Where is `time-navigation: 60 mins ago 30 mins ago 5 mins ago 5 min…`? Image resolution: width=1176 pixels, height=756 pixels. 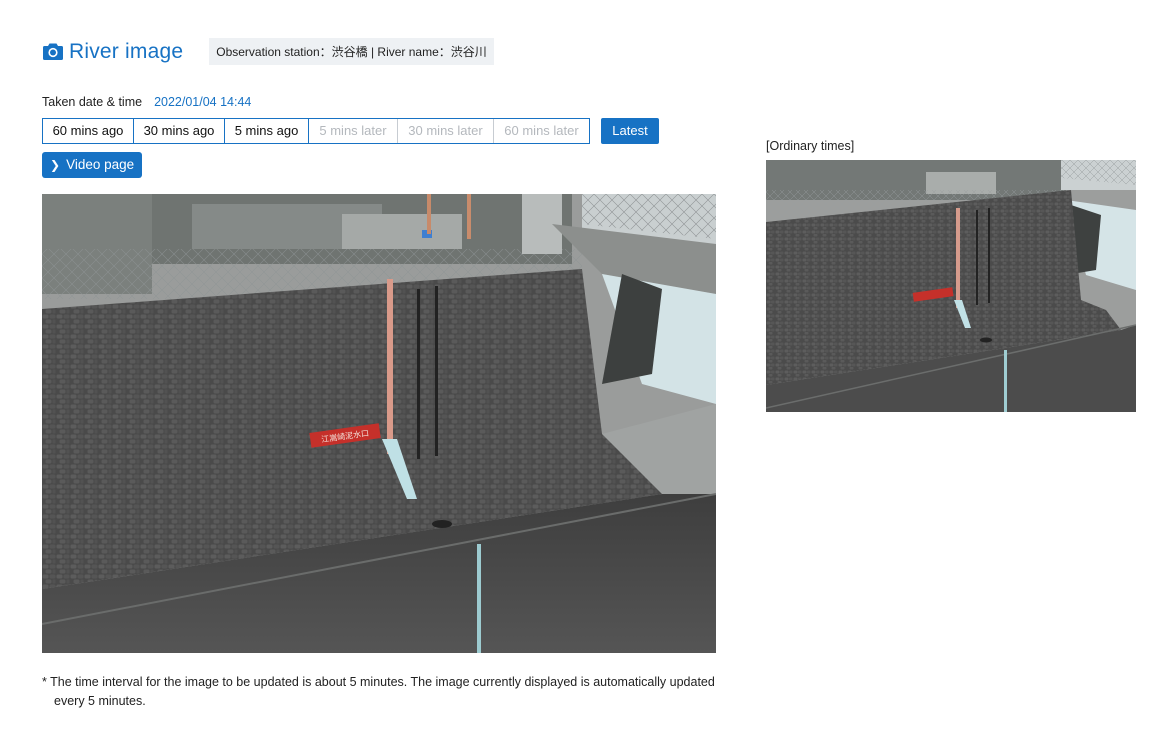
time-navigation: 60 mins ago 30 mins ago 5 mins ago 5 min… is located at coordinates (316, 131).